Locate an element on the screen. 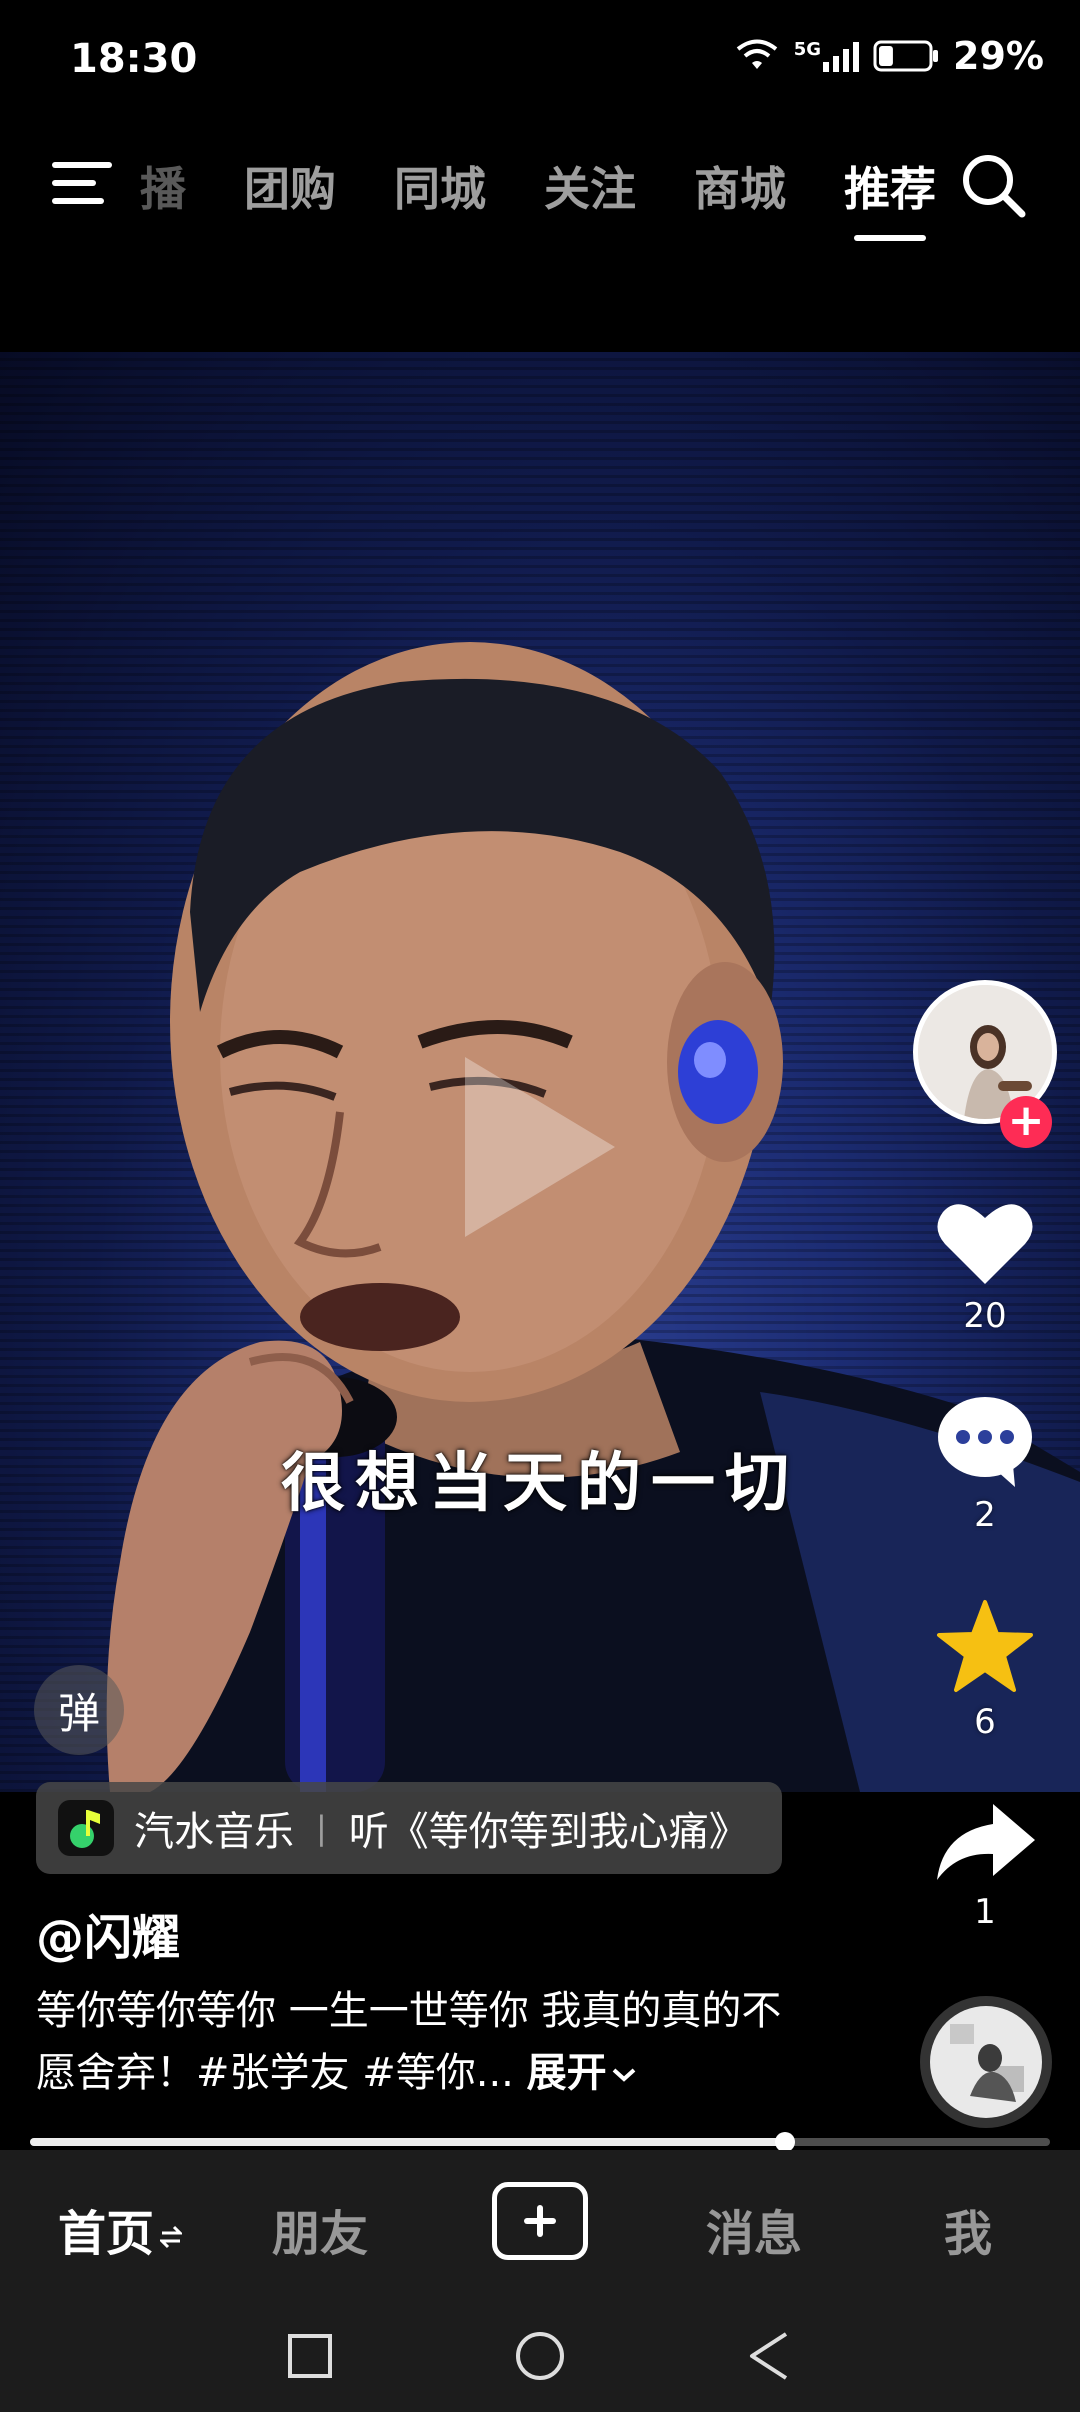 Image resolution: width=1080 pixels, height=2412 pixels. wifi-icon is located at coordinates (756, 54).